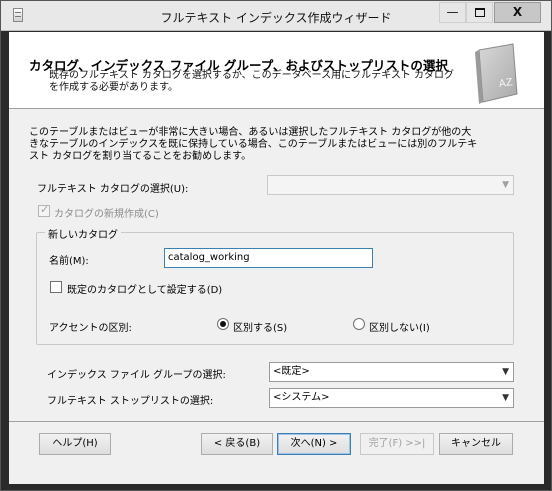 The image size is (552, 491). I want to click on close-icon: X, so click(517, 12).